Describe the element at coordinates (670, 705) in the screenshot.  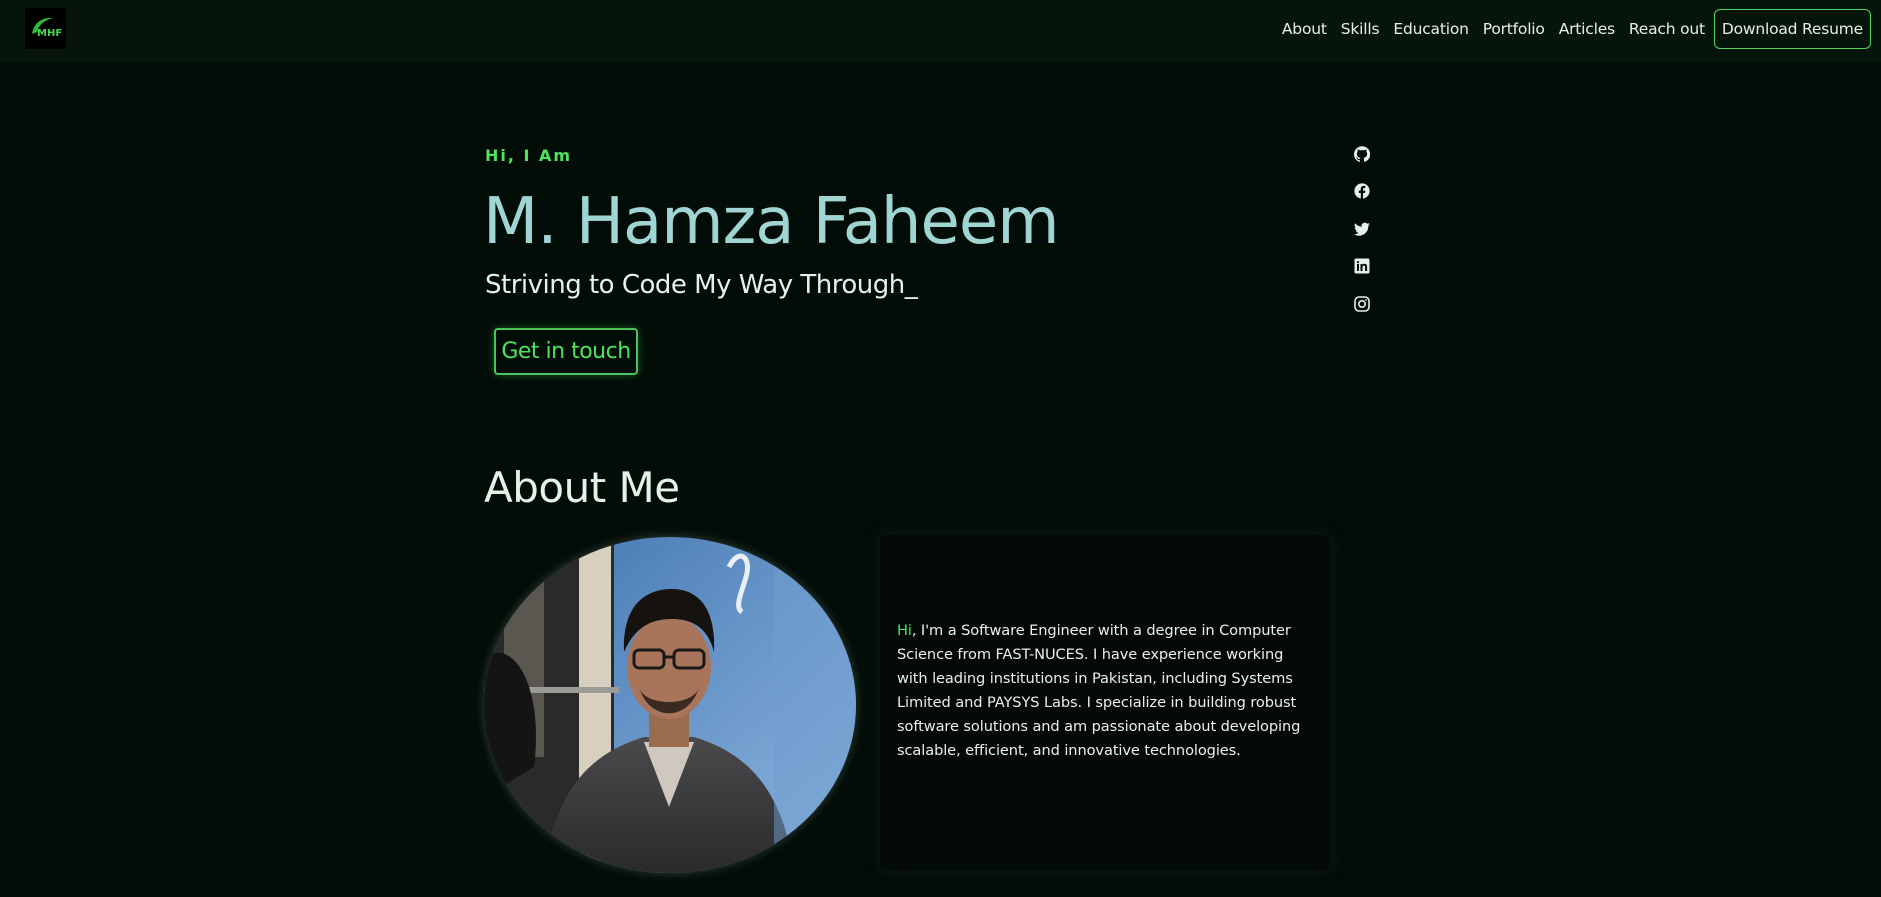
I see `profile-photo` at that location.